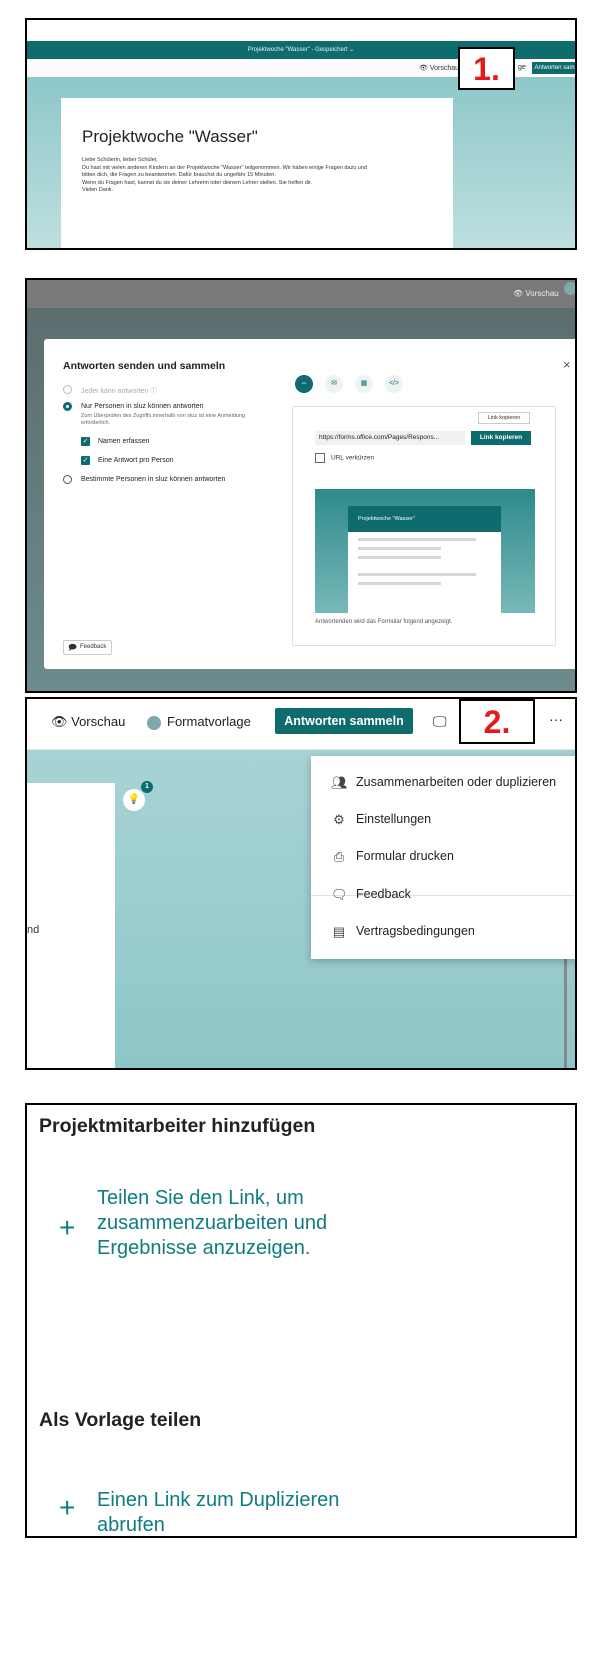 The image size is (601, 1656). What do you see at coordinates (301, 294) in the screenshot?
I see `form-toolbar: 👁︎ Vorschau` at bounding box center [301, 294].